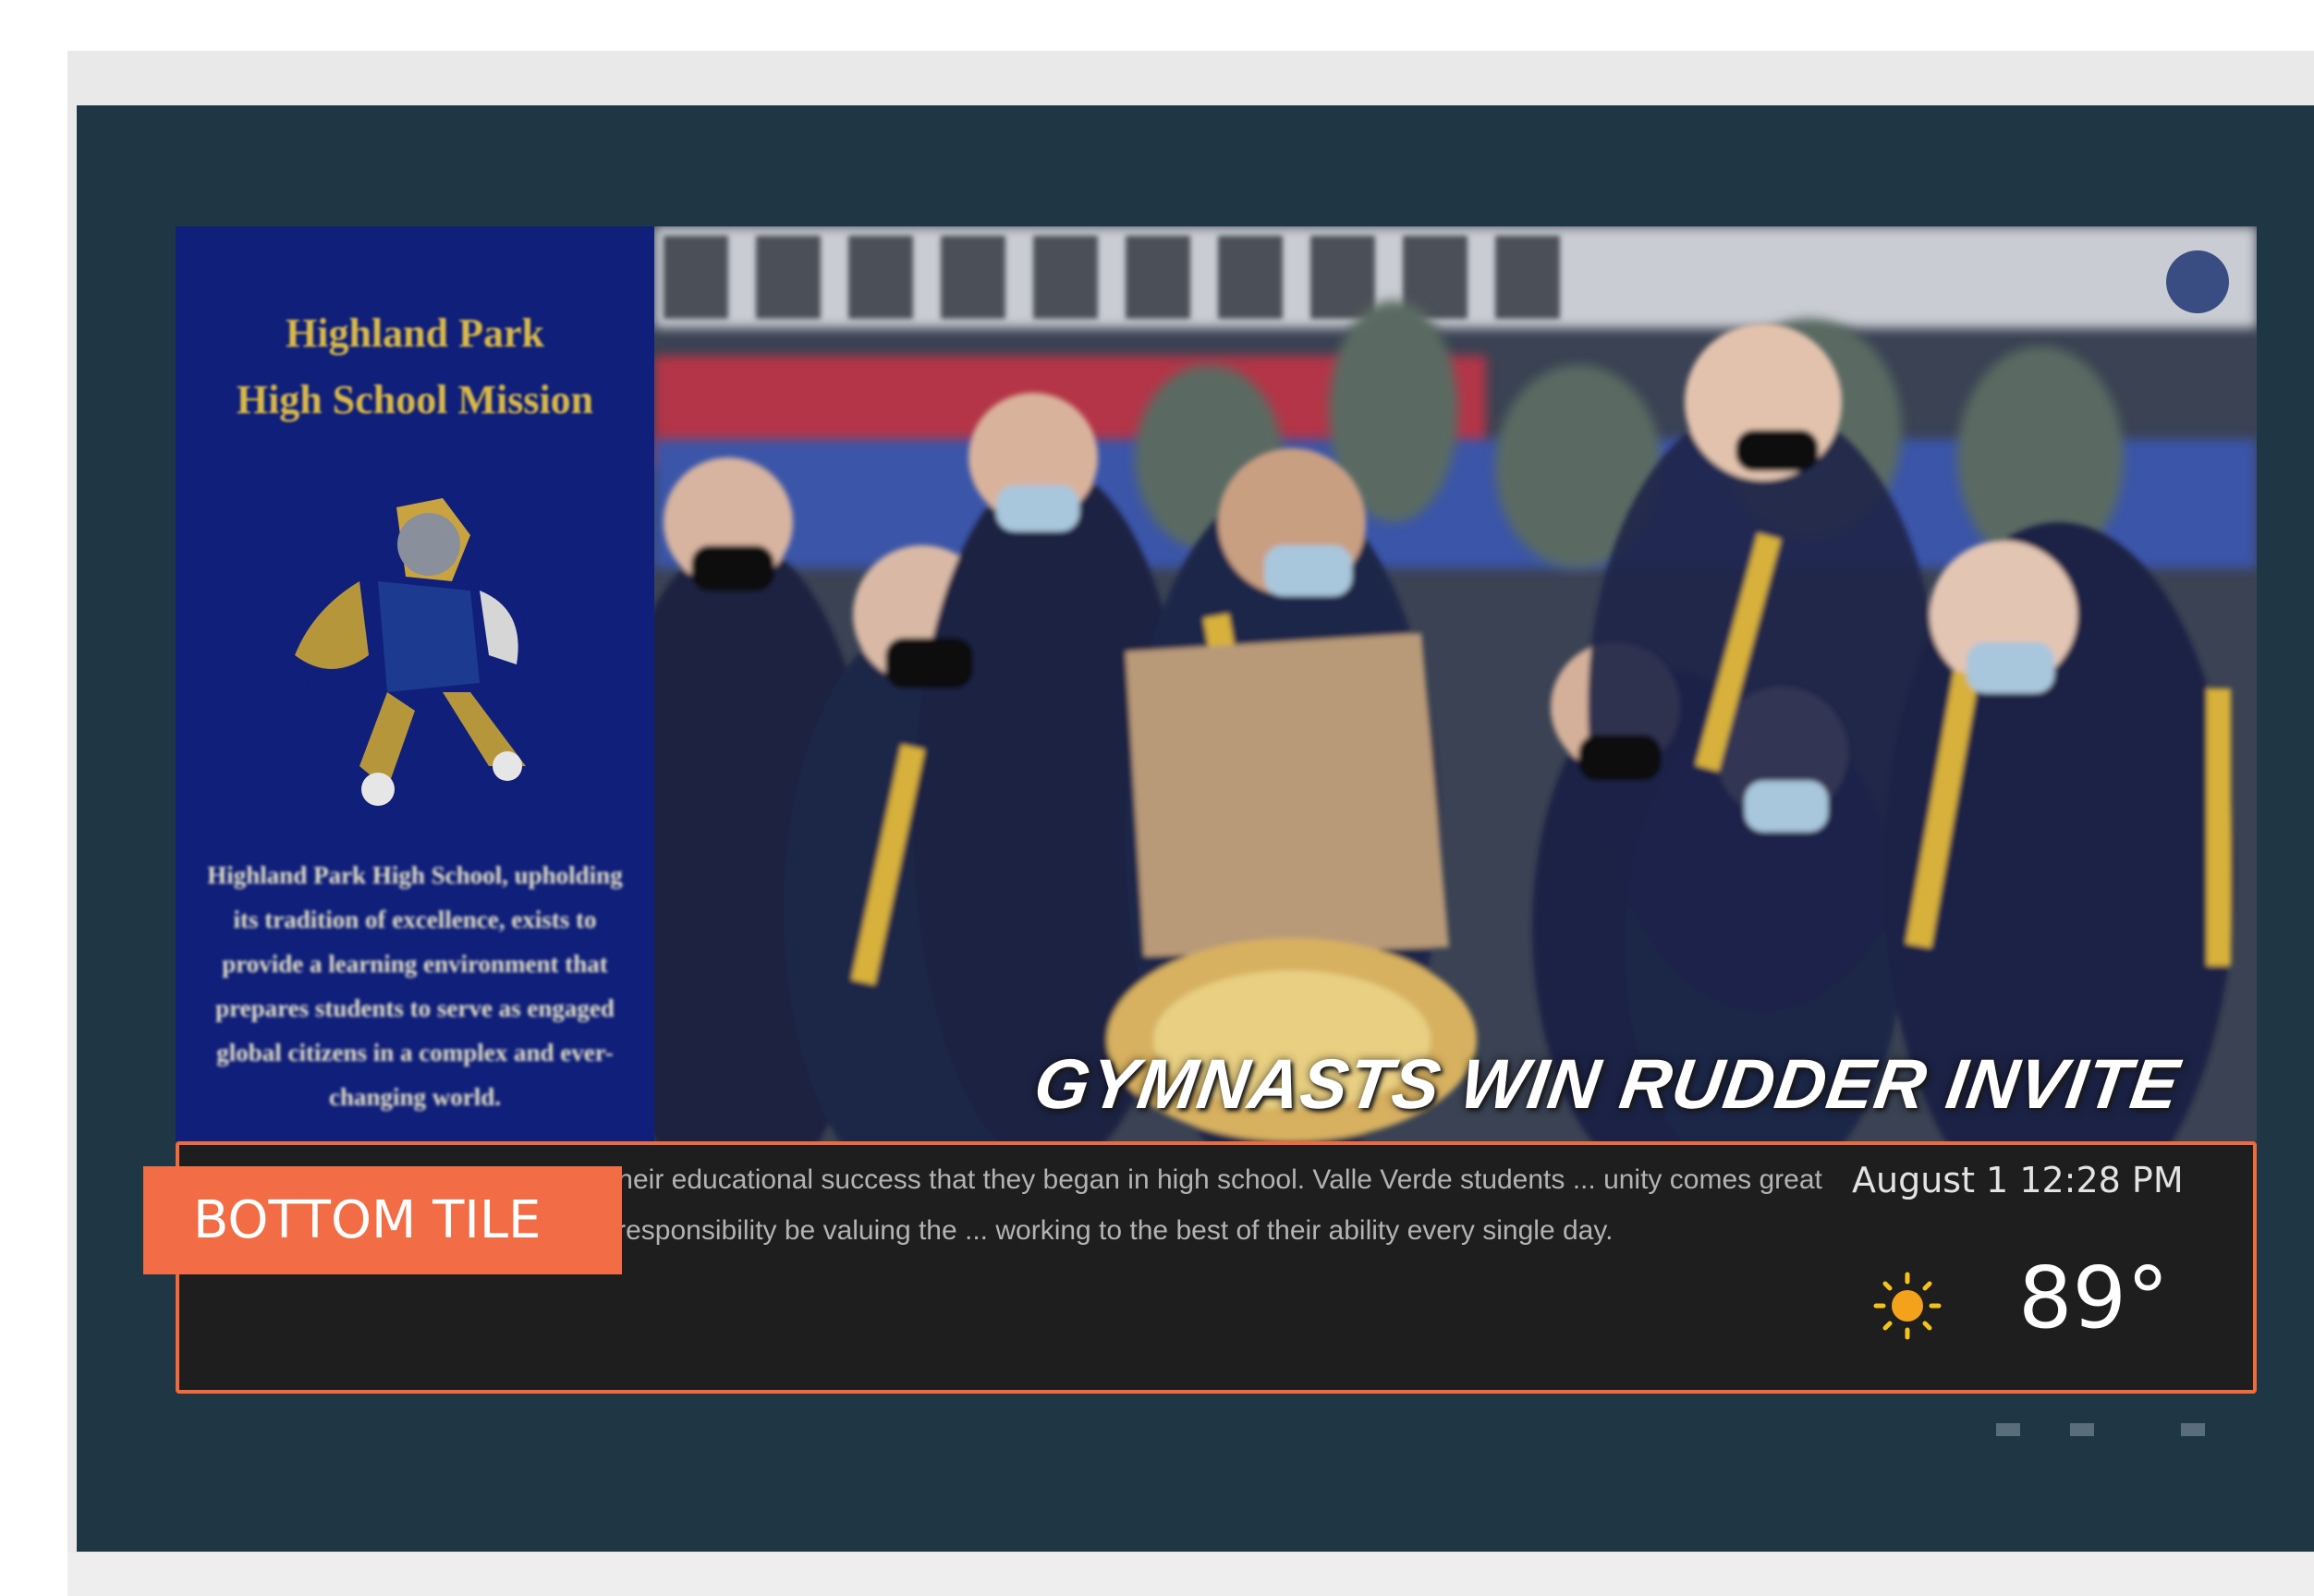 The width and height of the screenshot is (2314, 1596). I want to click on date-time-display: August 1 12:28 PM, so click(2018, 1180).